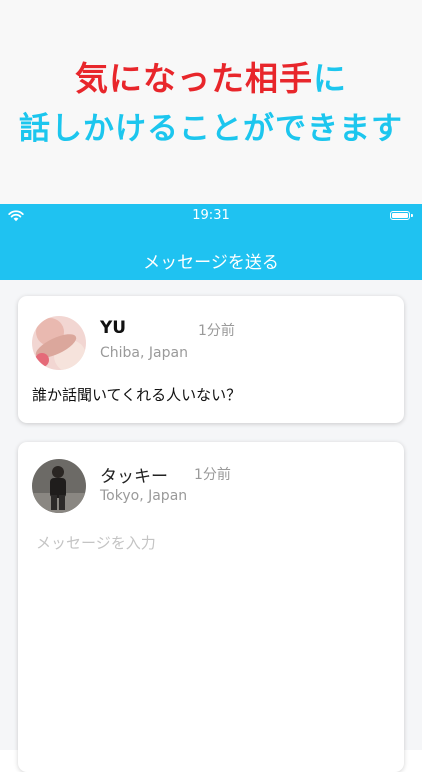 This screenshot has width=422, height=772. What do you see at coordinates (211, 263) in the screenshot?
I see `page-title: メッセージを送る` at bounding box center [211, 263].